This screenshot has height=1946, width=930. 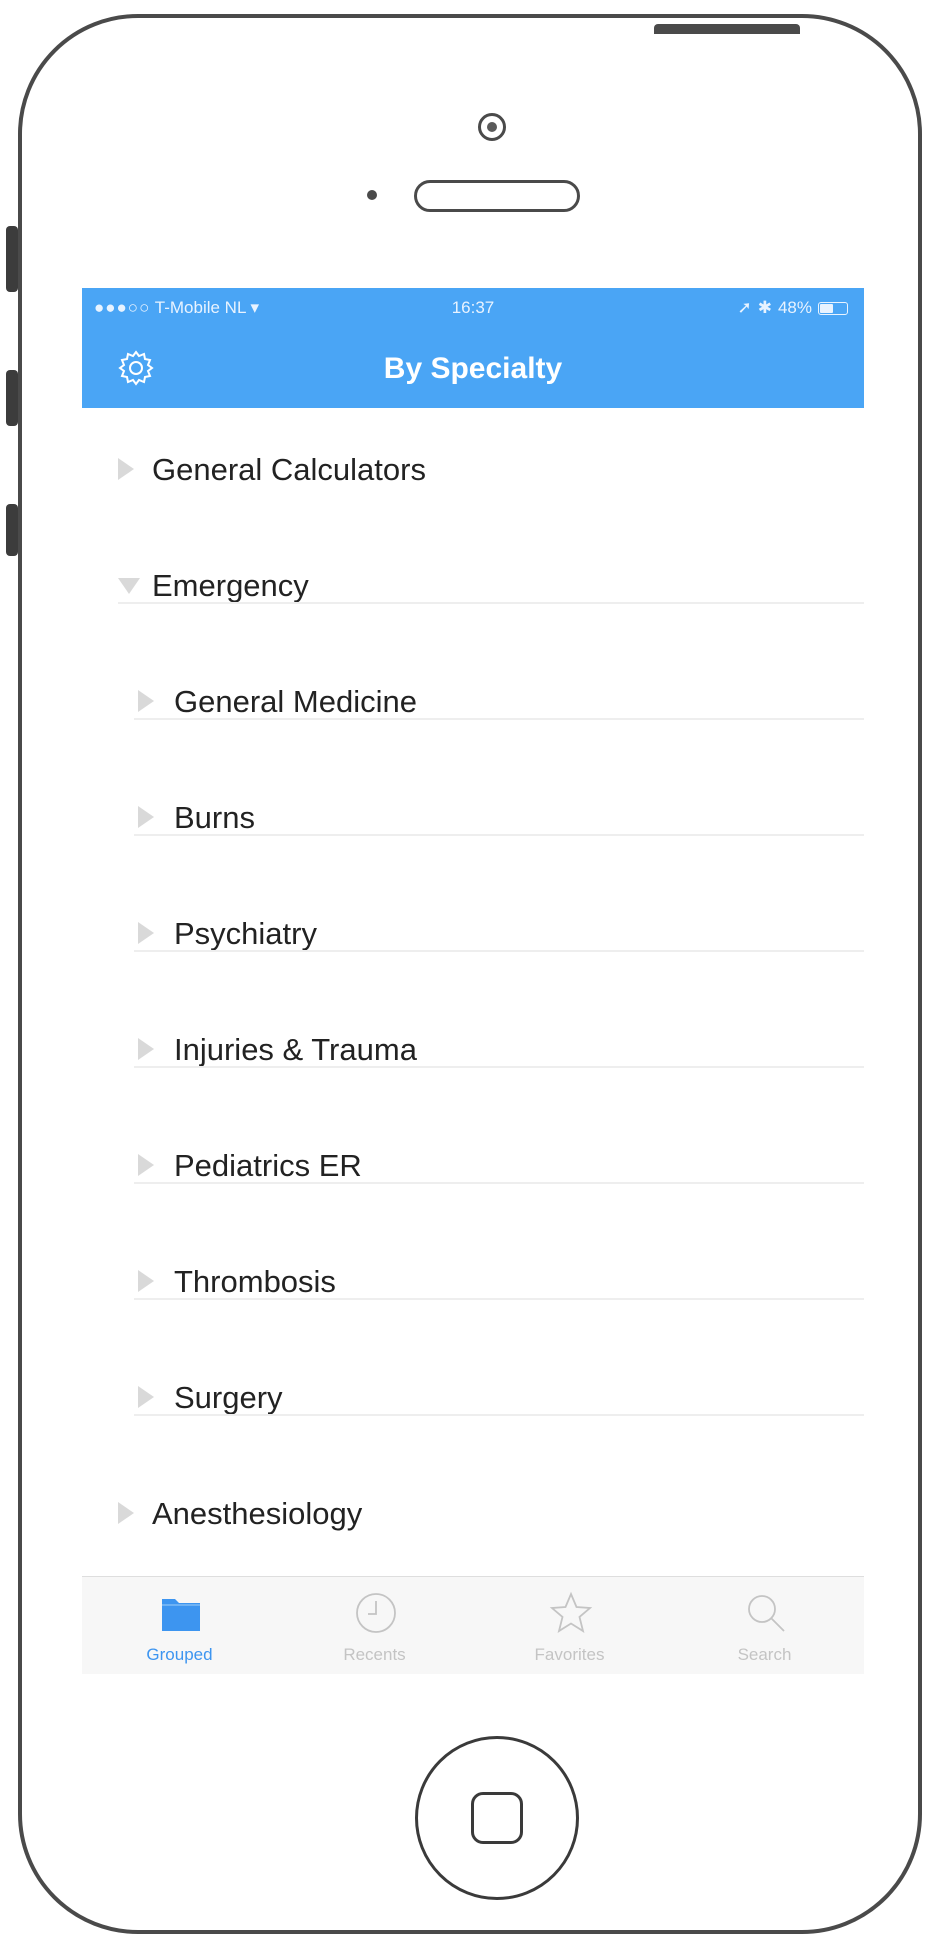 I want to click on tab-favorites: Favorites, so click(x=569, y=1625).